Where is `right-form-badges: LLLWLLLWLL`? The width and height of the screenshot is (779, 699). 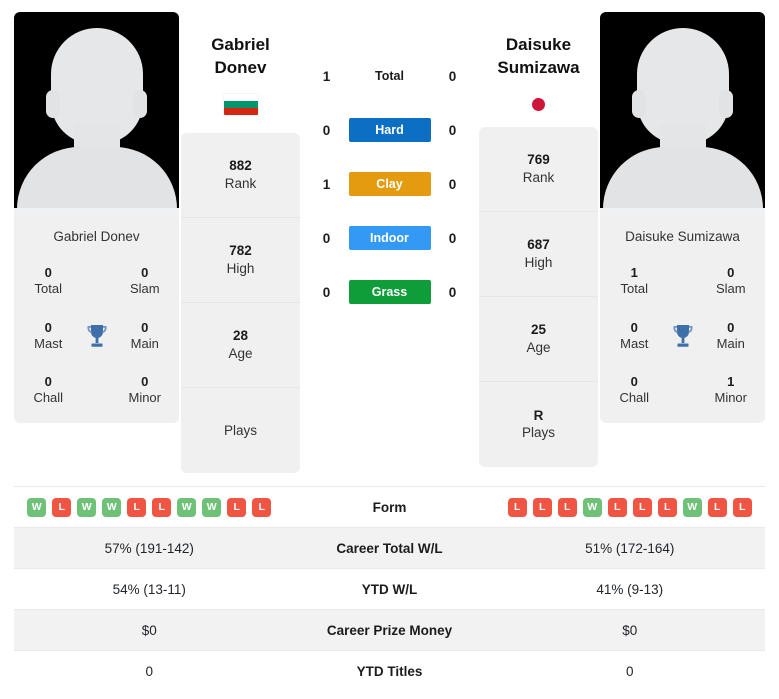 right-form-badges: LLLWLLLWLL is located at coordinates (630, 507).